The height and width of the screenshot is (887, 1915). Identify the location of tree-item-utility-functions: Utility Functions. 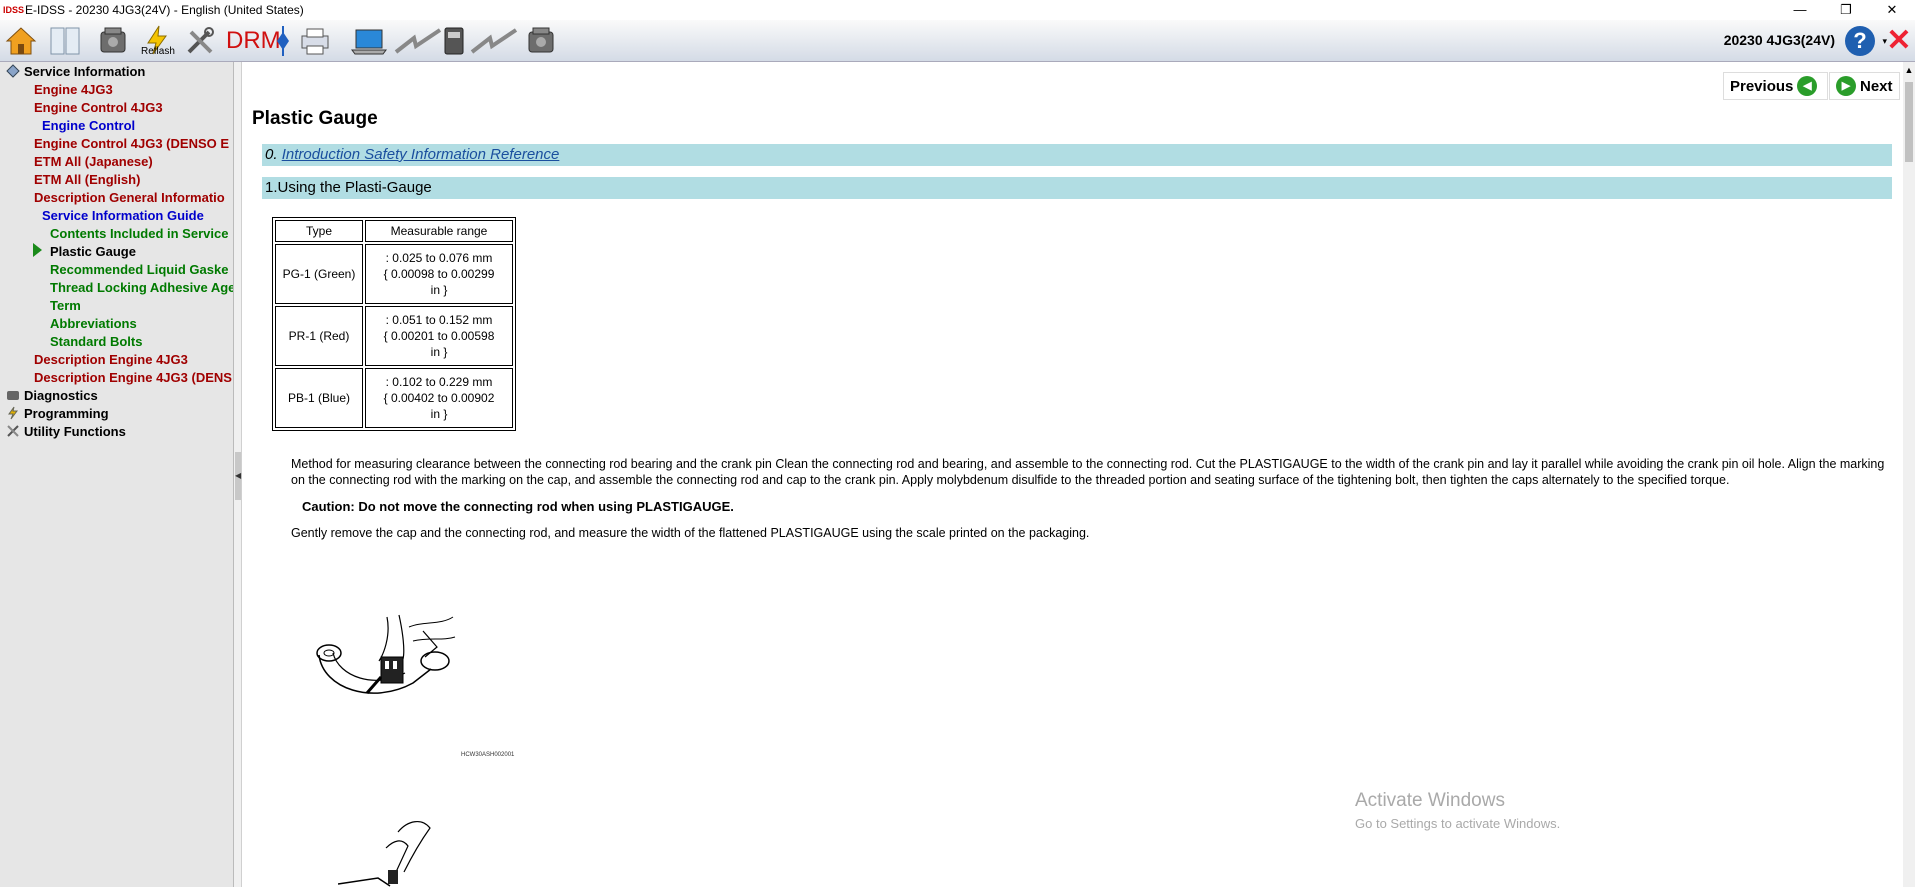
(66, 432).